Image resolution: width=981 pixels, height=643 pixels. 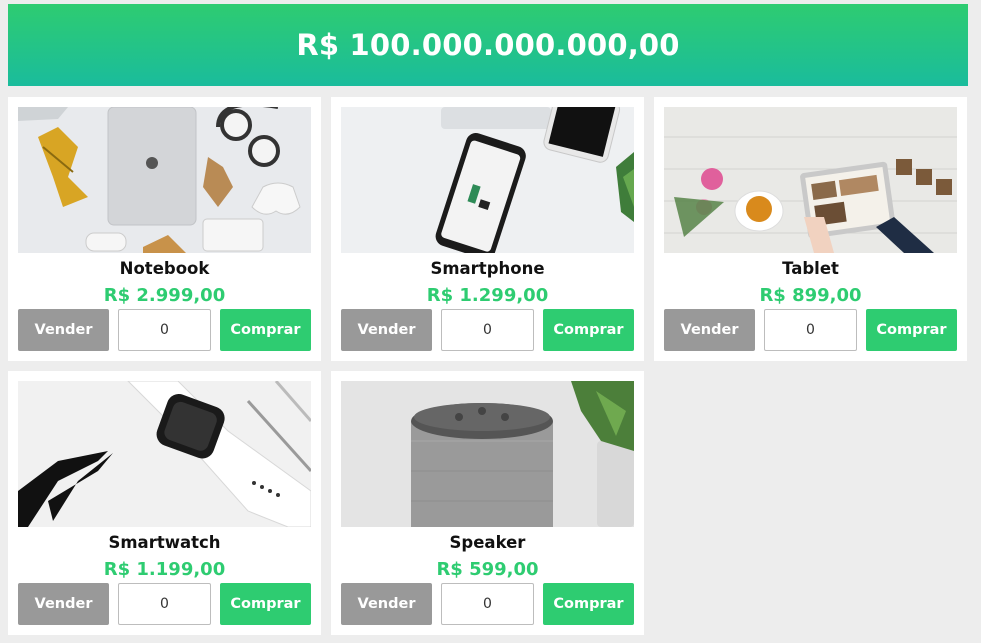 I want to click on product-card-smartwatch: Smartwatch R$ 1.199,00 Vender Comprar, so click(x=164, y=503).